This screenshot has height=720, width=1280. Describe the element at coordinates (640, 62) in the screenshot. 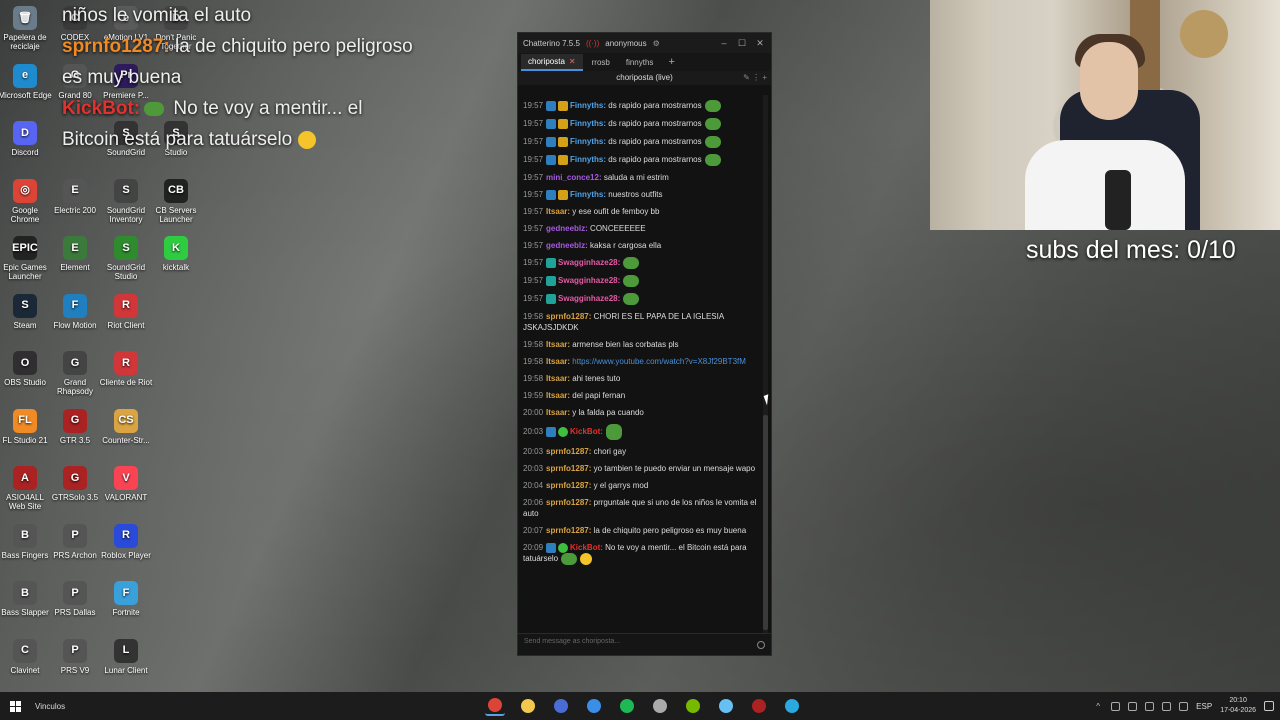

I see `tab-finnyths: finnyths` at that location.